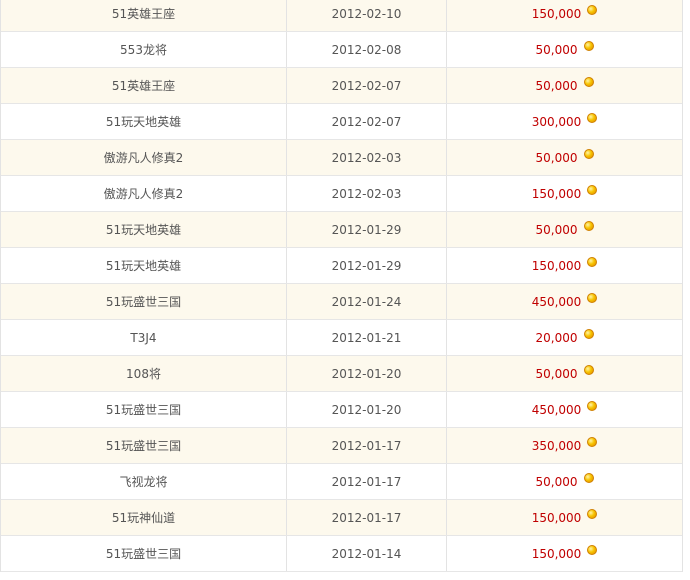 The image size is (690, 580). I want to click on table-row: 553龙将 2012-02-08 50,000, so click(341, 50).